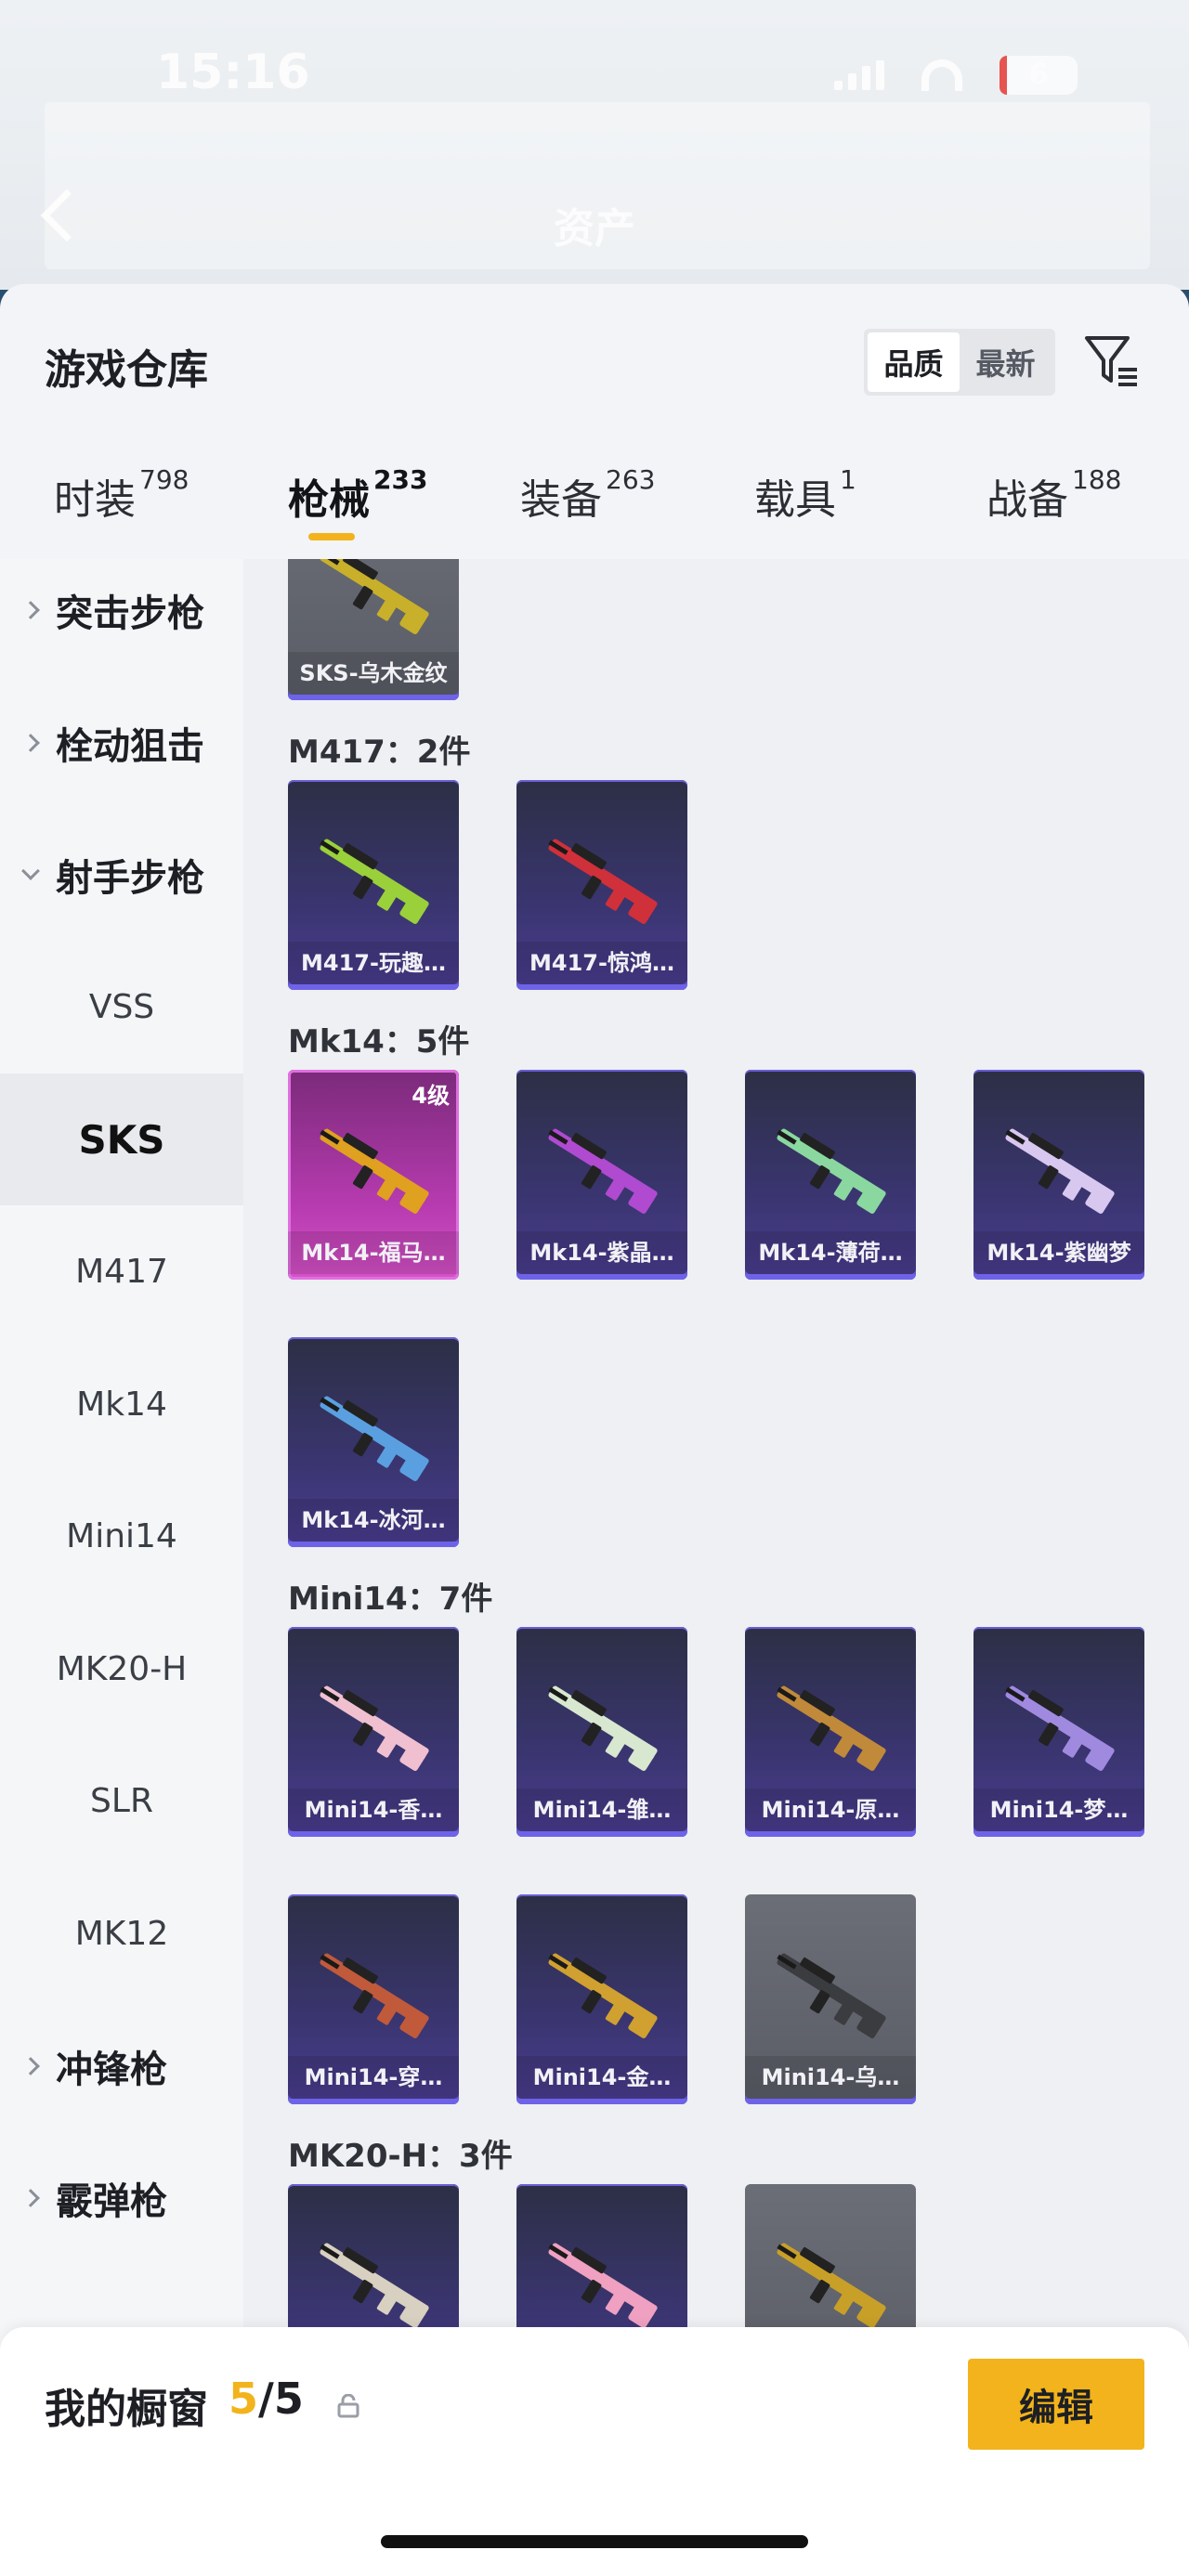 This screenshot has height=2576, width=1189. What do you see at coordinates (130, 878) in the screenshot?
I see `sidebar-item-label: 射手步枪` at bounding box center [130, 878].